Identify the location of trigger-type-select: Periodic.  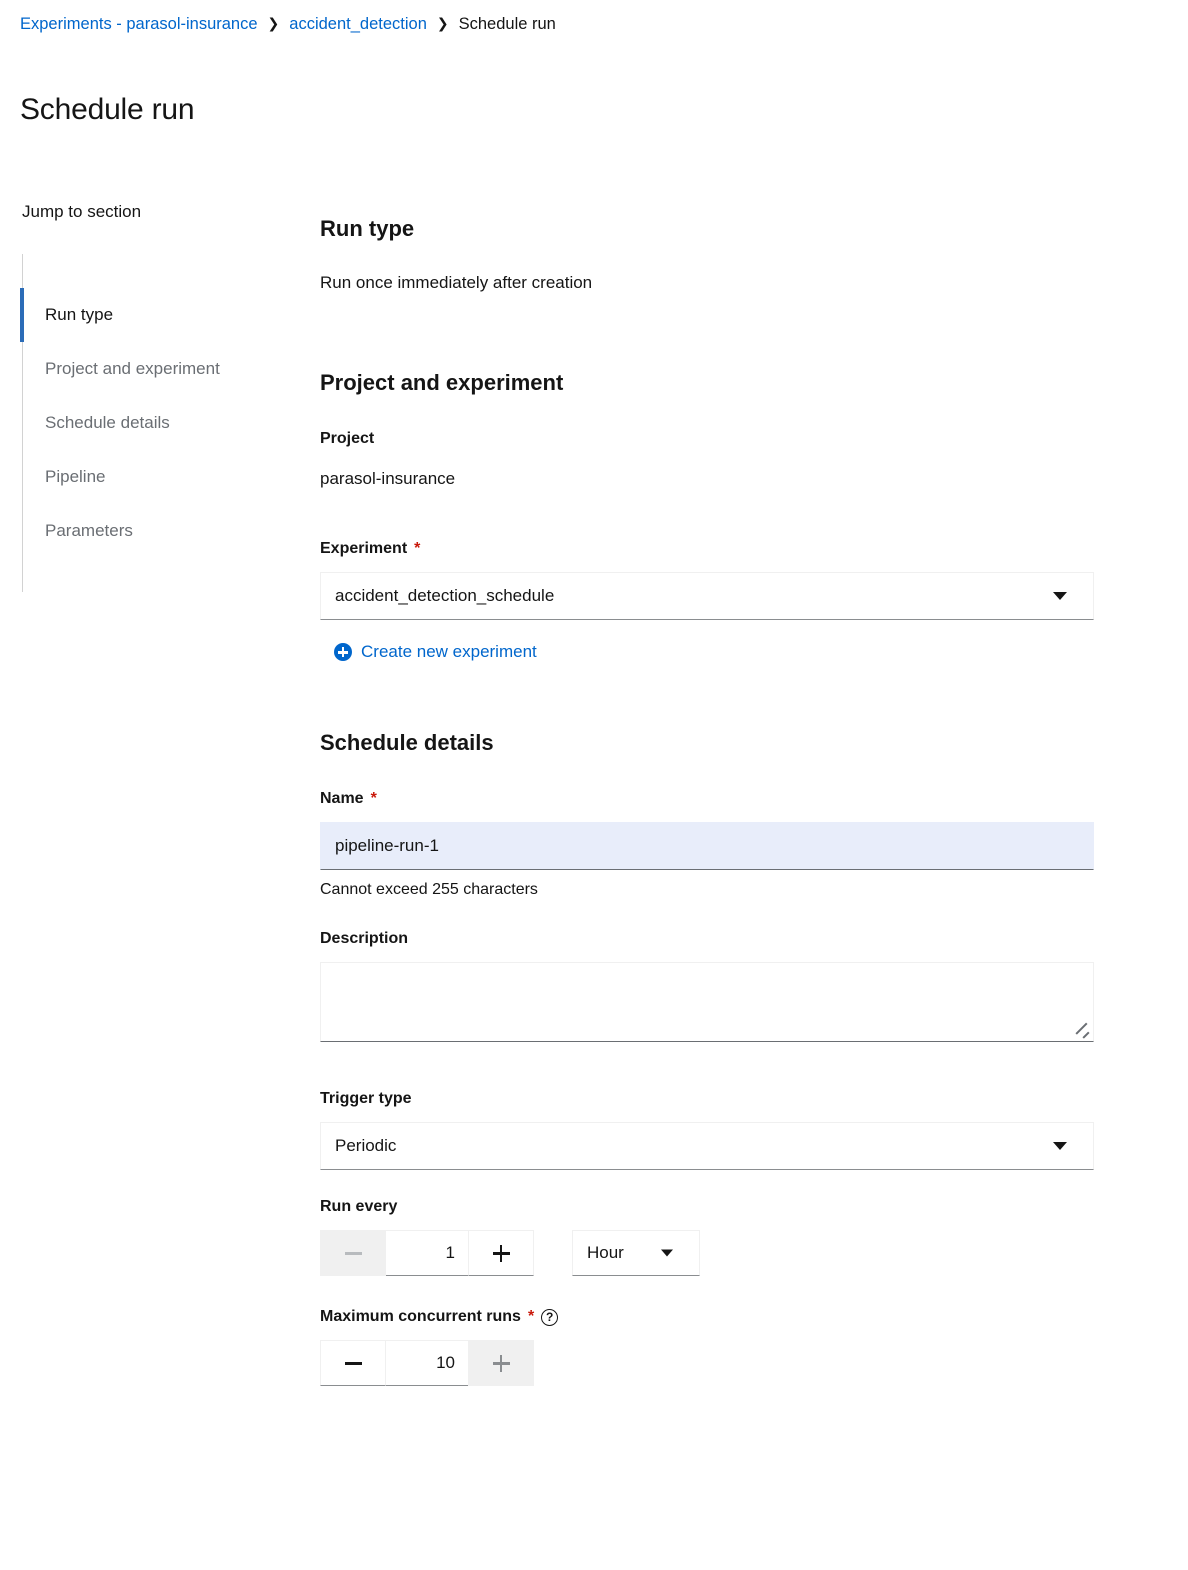
(707, 1146).